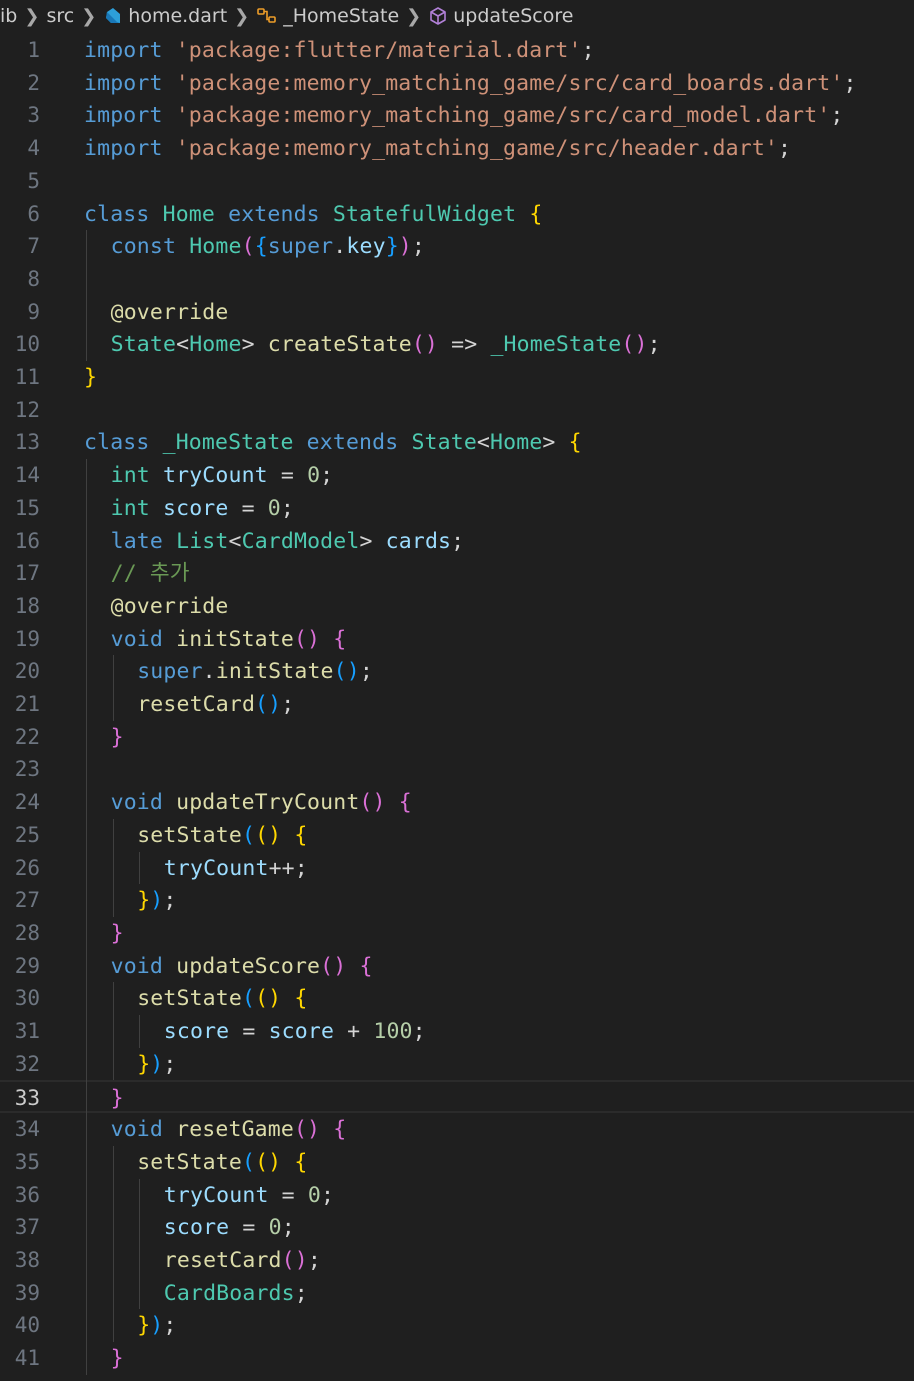 The width and height of the screenshot is (914, 1381). I want to click on code-line: 1 import 'package:flutter/material.dart';, so click(457, 50).